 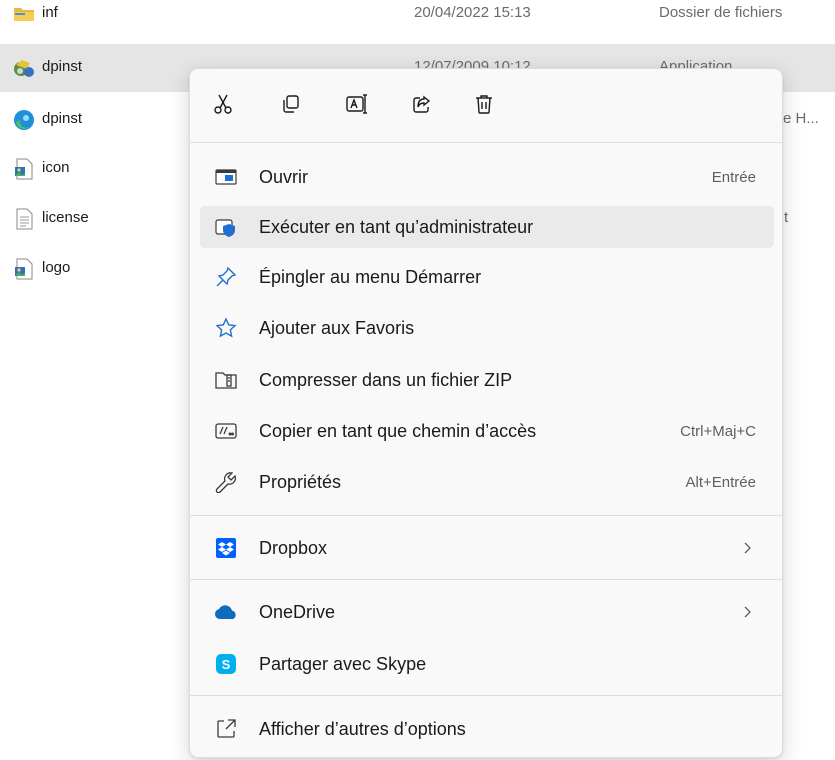 I want to click on star-icon, so click(x=226, y=328).